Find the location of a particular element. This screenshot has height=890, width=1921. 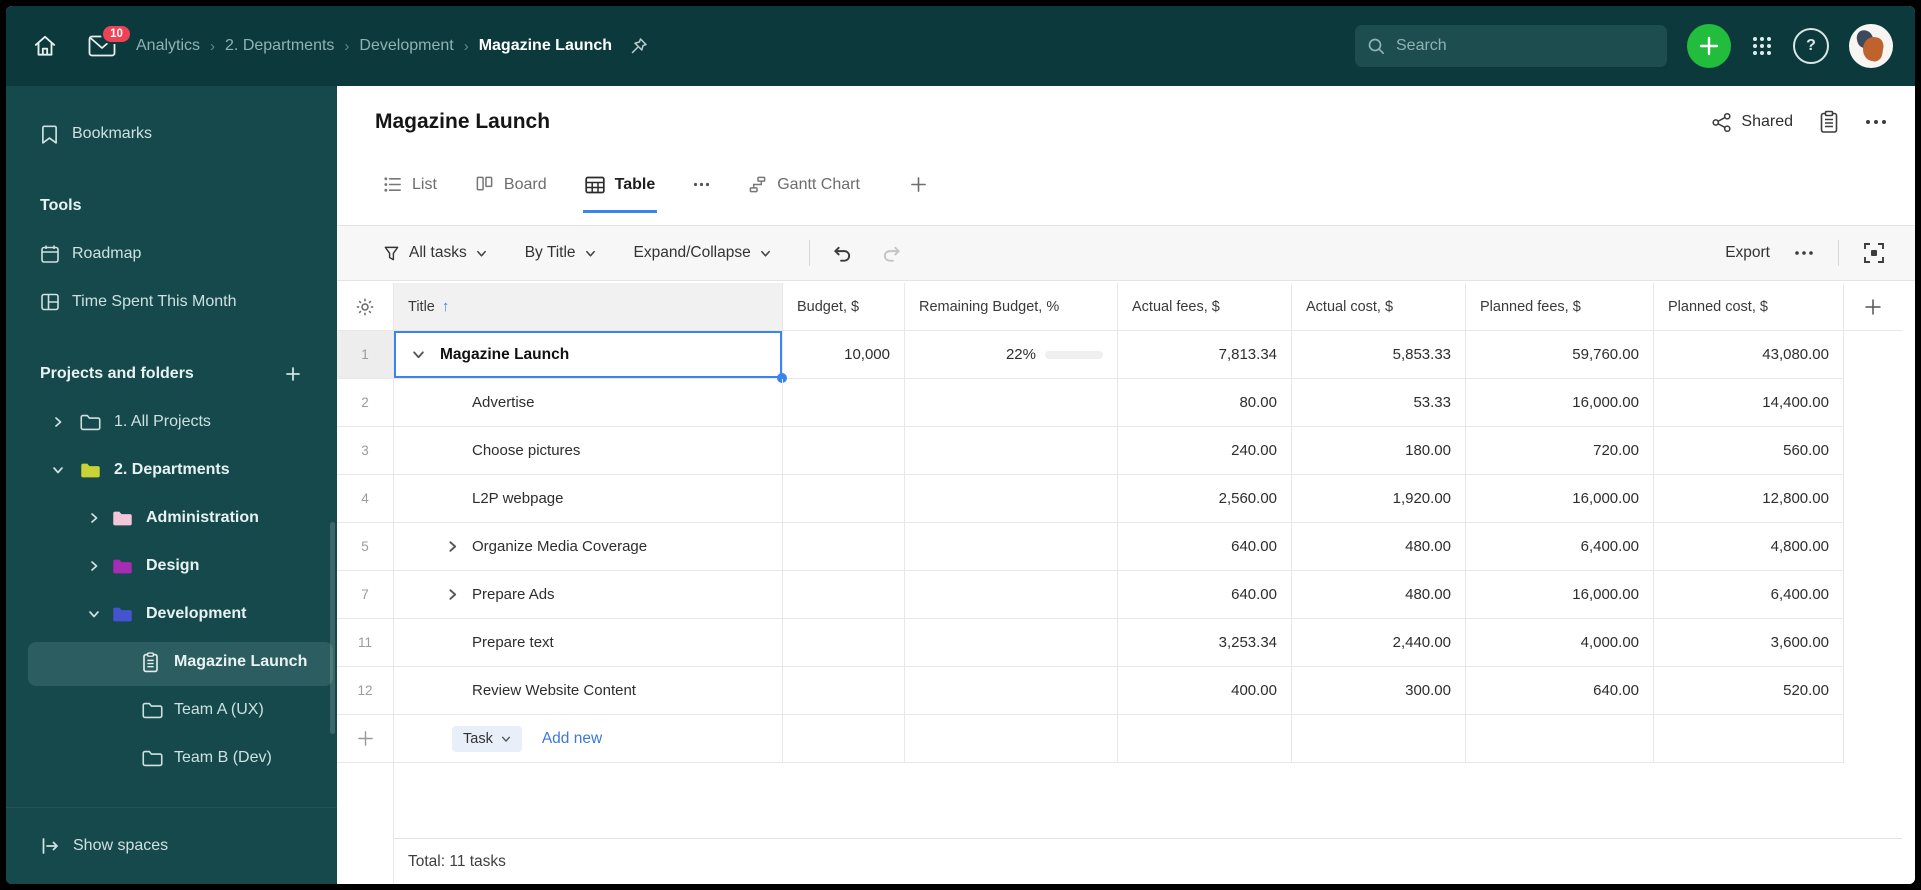

user-avatar is located at coordinates (1871, 46).